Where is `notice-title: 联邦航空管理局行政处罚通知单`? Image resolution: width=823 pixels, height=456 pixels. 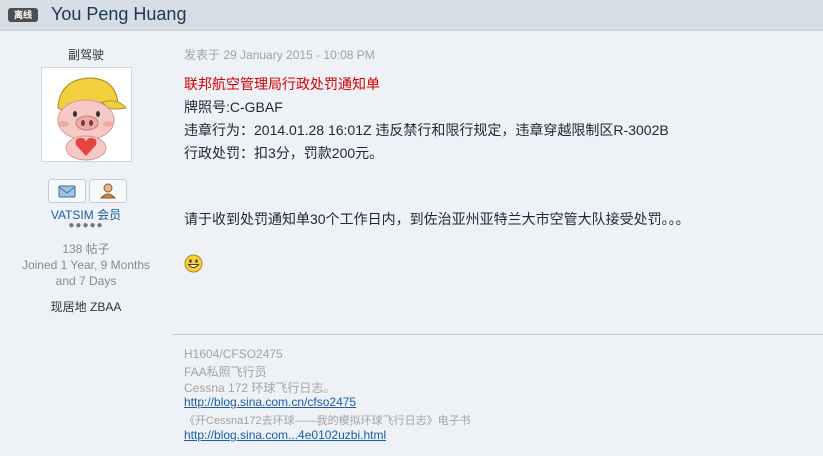
notice-title: 联邦航空管理局行政处罚通知单 is located at coordinates (282, 84).